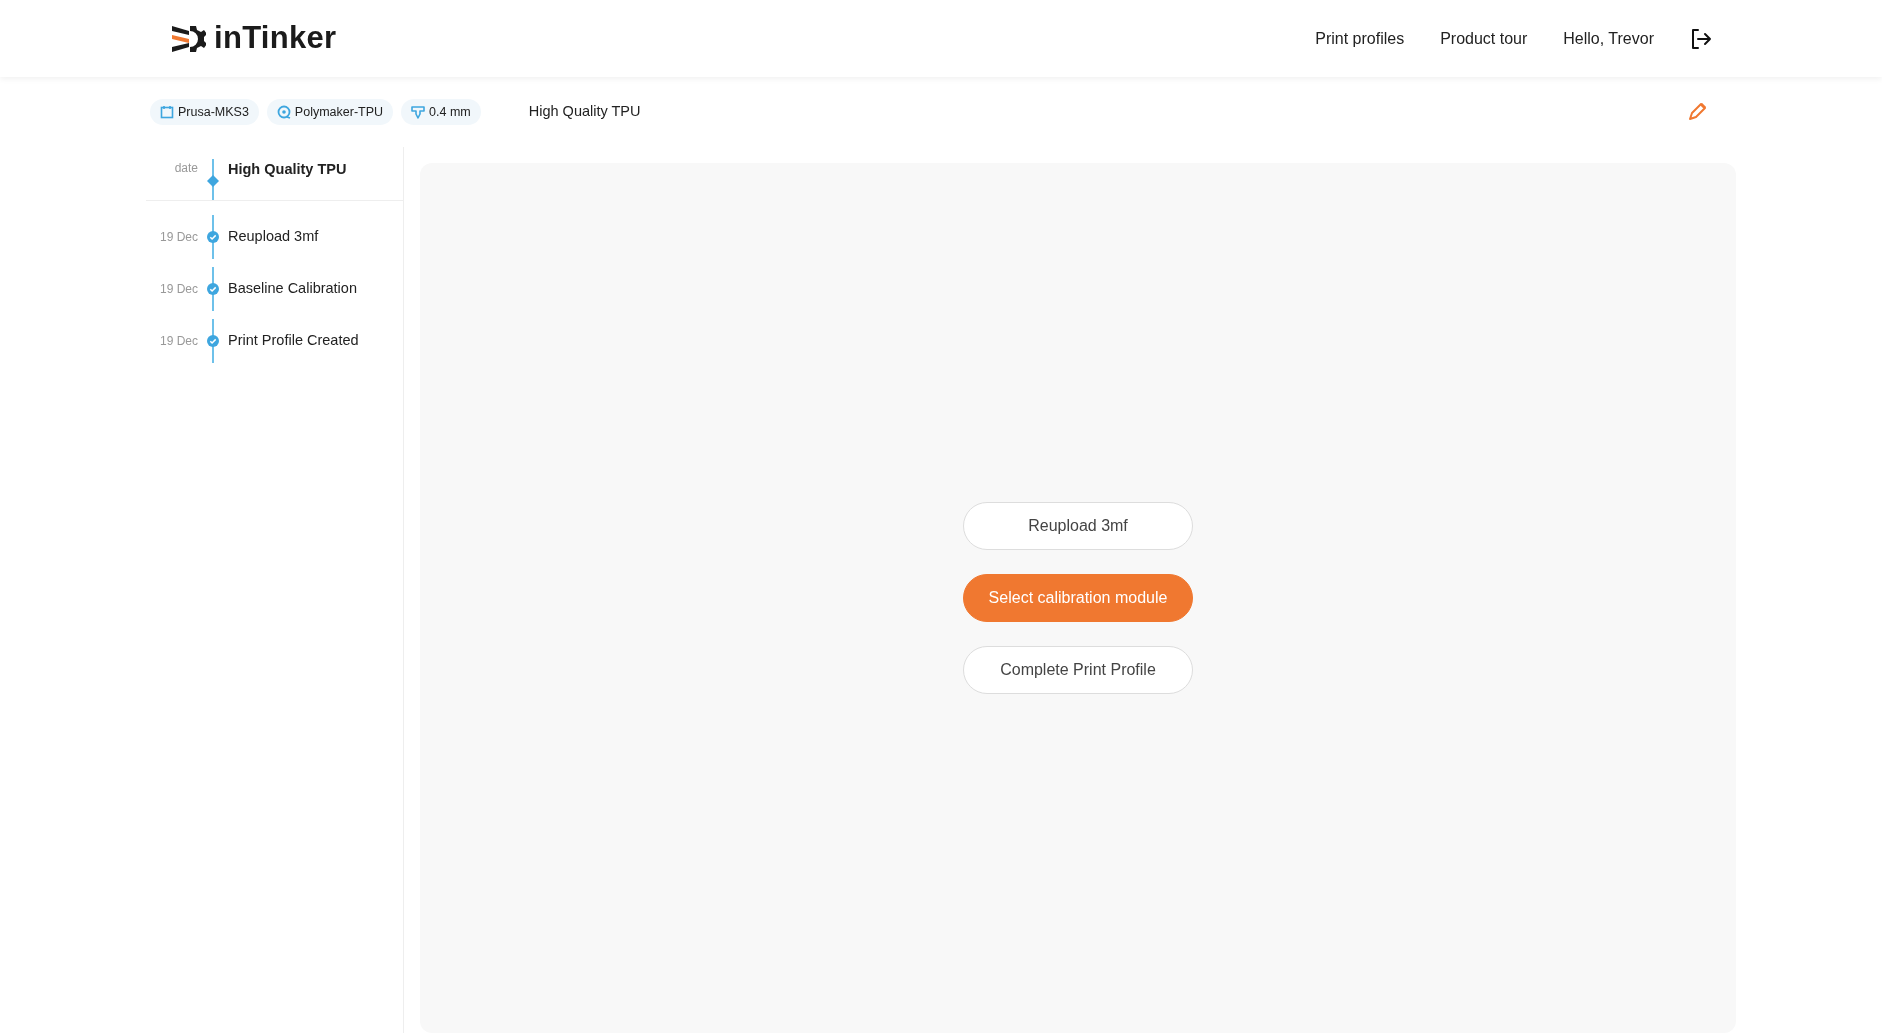  I want to click on action-button: Complete Print Profile, so click(1078, 670).